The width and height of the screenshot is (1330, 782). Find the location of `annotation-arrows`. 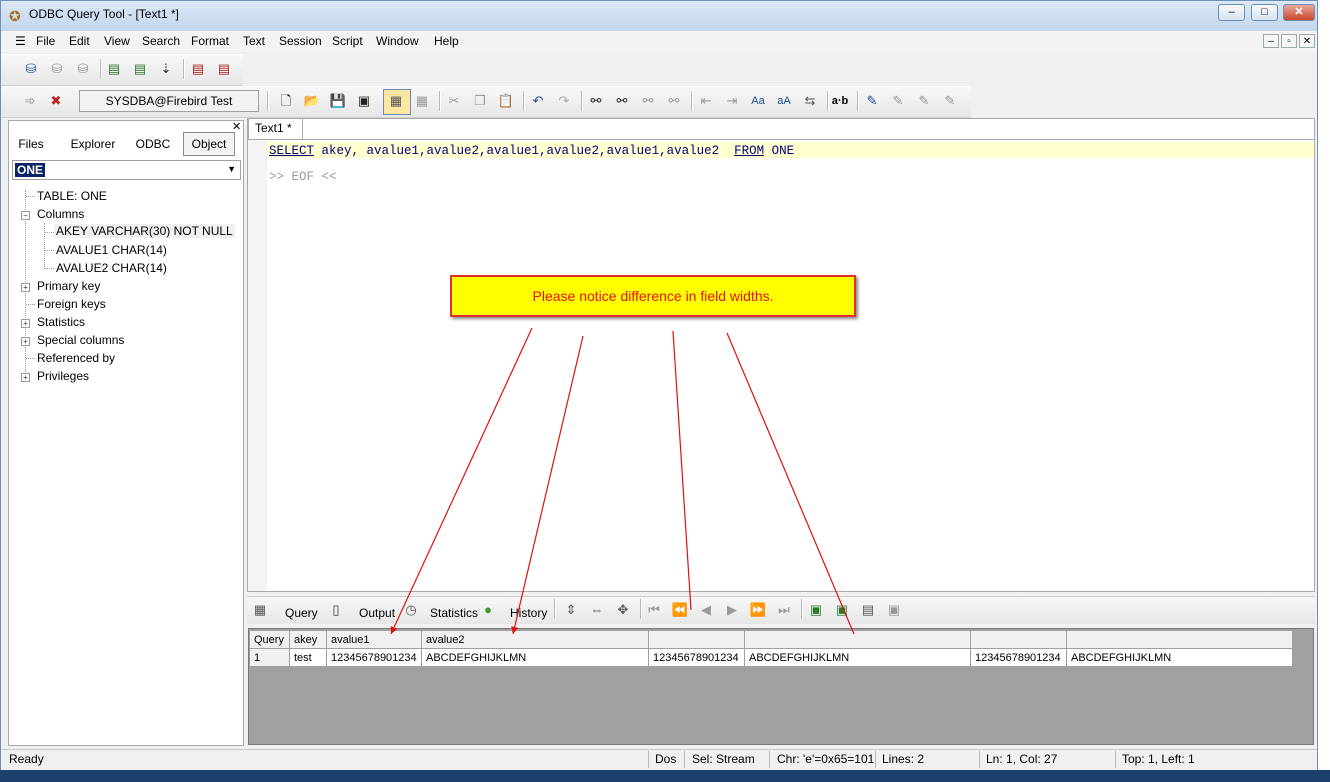

annotation-arrows is located at coordinates (622, 481).